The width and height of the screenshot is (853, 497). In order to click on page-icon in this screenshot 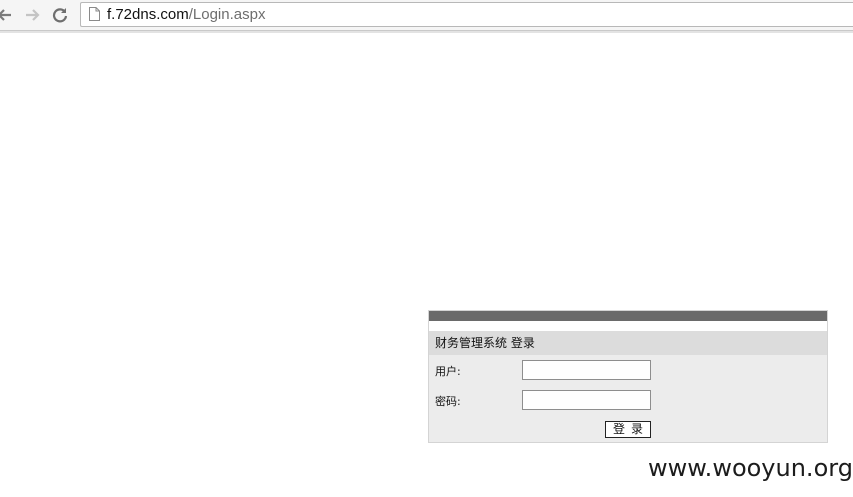, I will do `click(94, 14)`.